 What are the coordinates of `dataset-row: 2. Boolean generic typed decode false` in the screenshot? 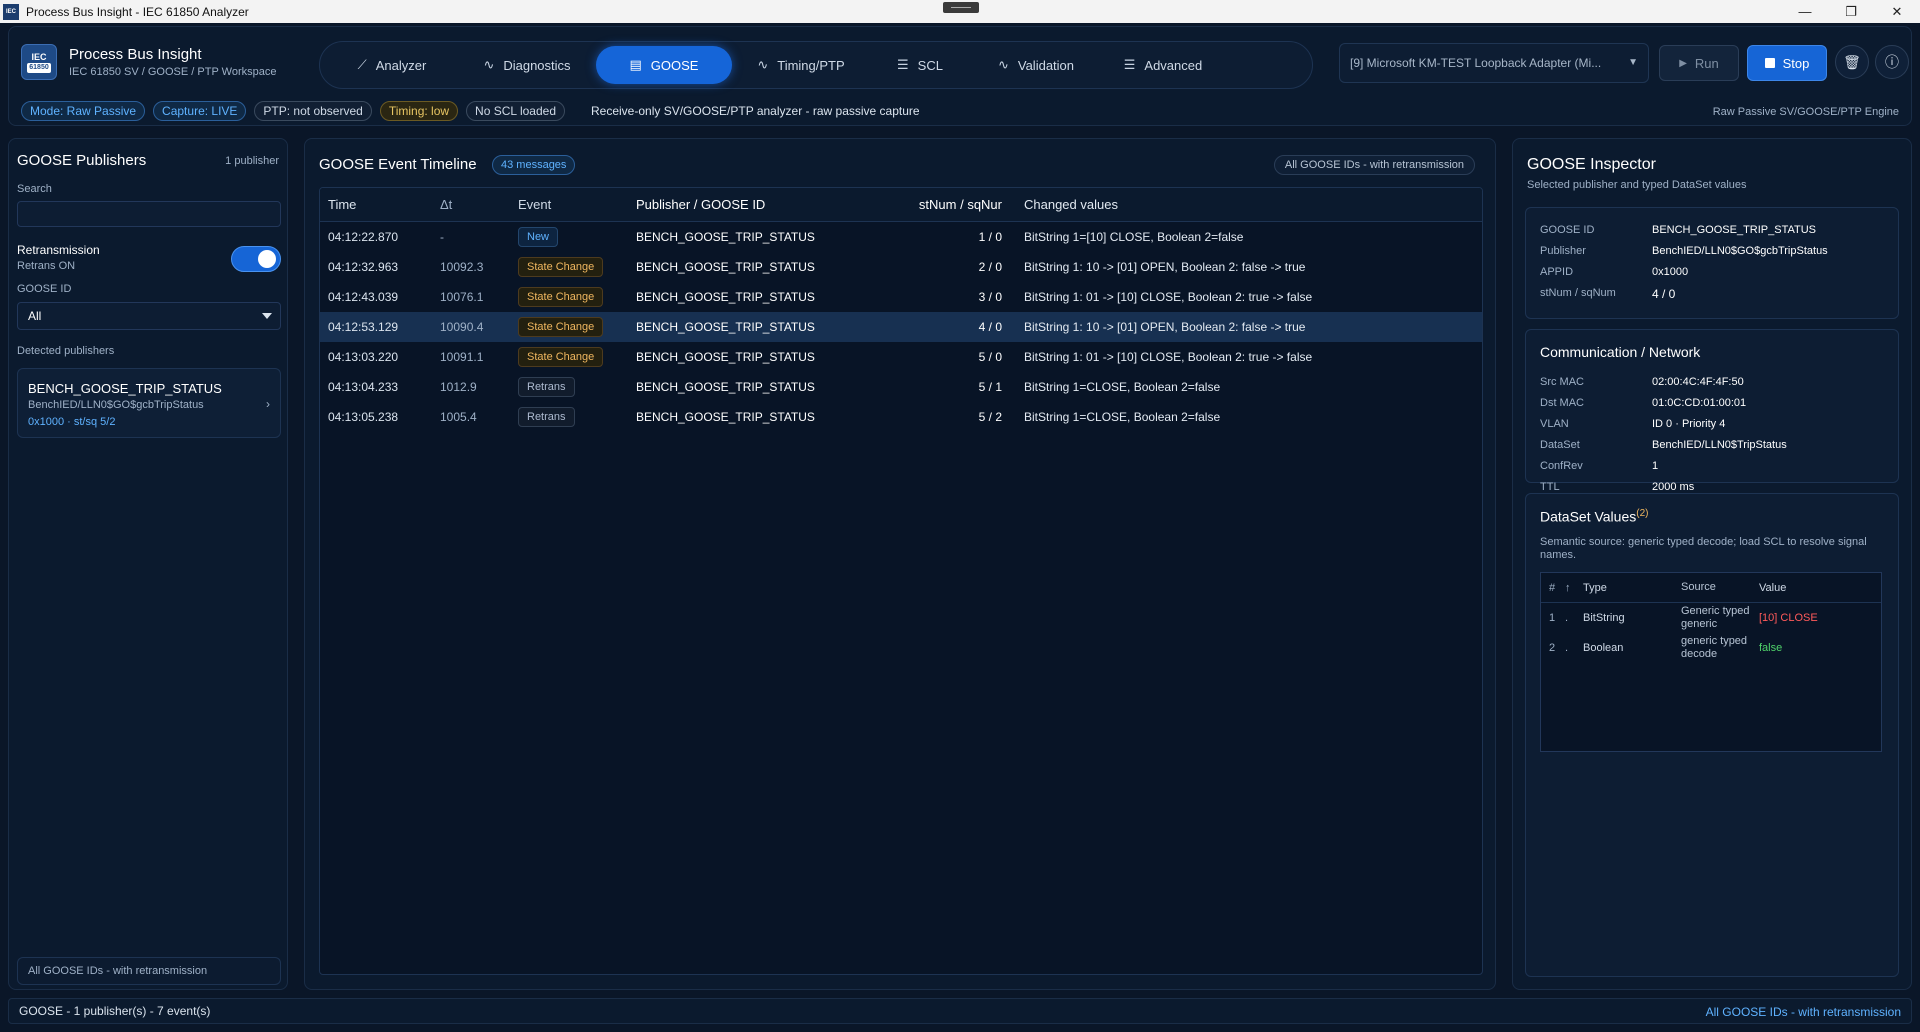 It's located at (1711, 648).